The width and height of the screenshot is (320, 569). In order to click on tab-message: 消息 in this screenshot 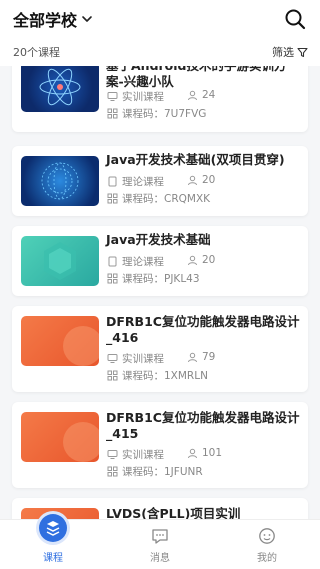, I will do `click(160, 544)`.